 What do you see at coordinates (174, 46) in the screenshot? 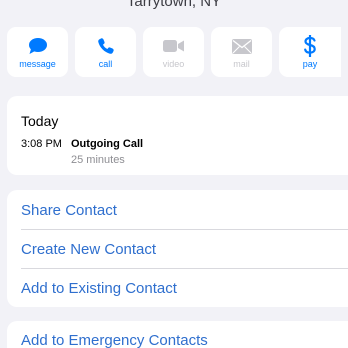
I see `video-camera-icon` at bounding box center [174, 46].